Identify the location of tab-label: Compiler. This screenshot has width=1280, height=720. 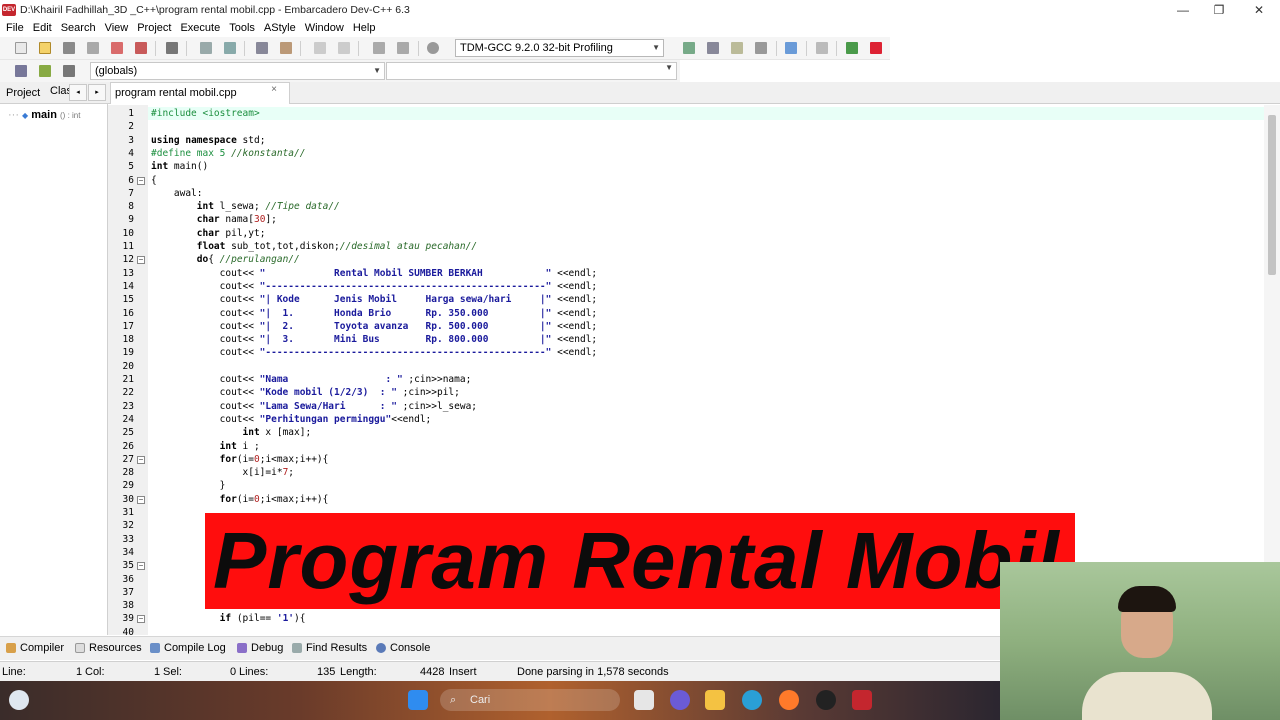
(42, 648).